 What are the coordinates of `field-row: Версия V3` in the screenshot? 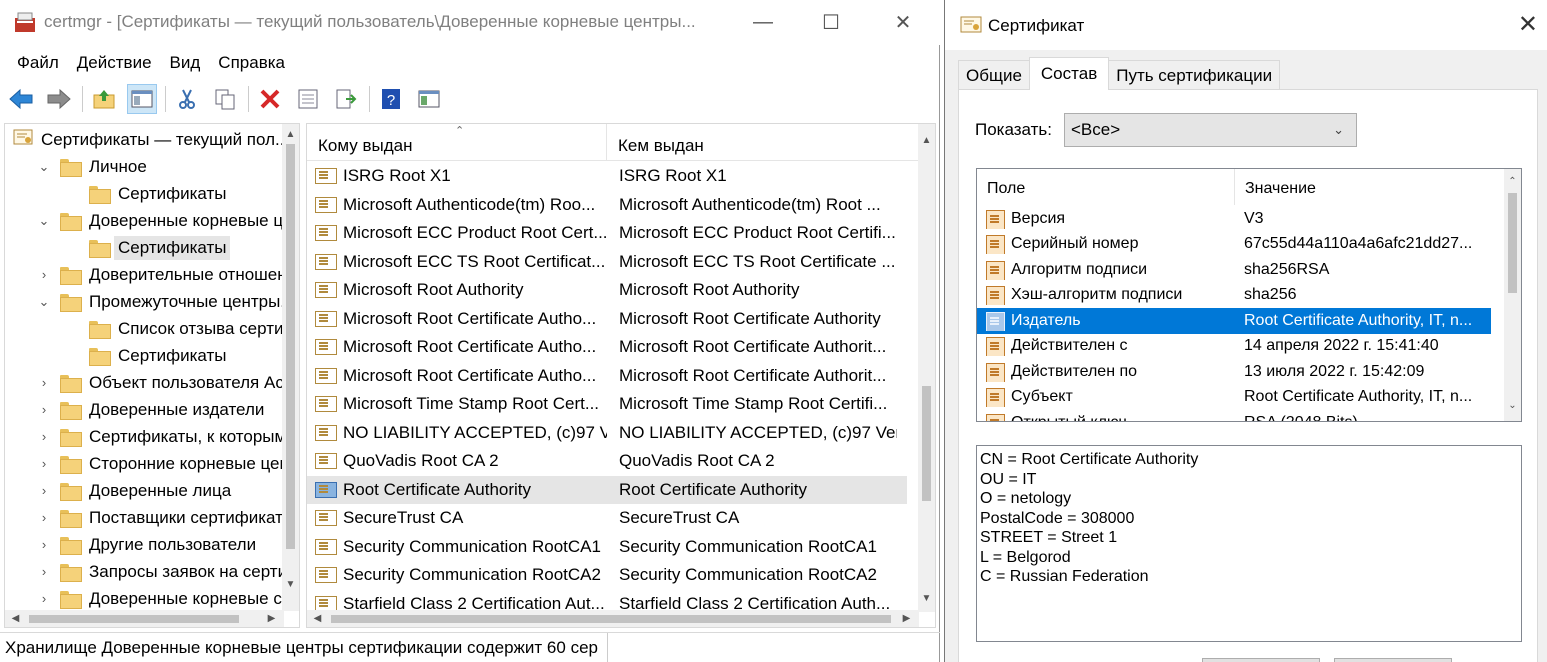 It's located at (1234, 219).